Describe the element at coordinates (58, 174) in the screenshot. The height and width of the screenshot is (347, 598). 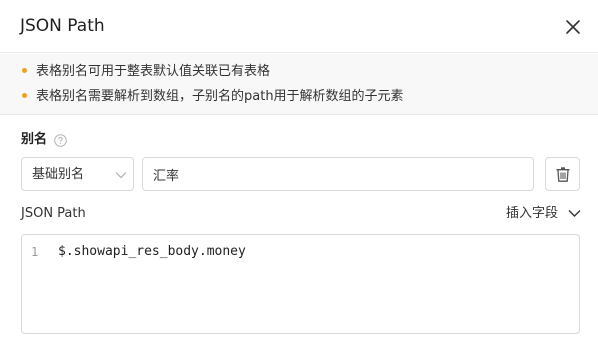
I see `alias-type-value: 基础别名` at that location.